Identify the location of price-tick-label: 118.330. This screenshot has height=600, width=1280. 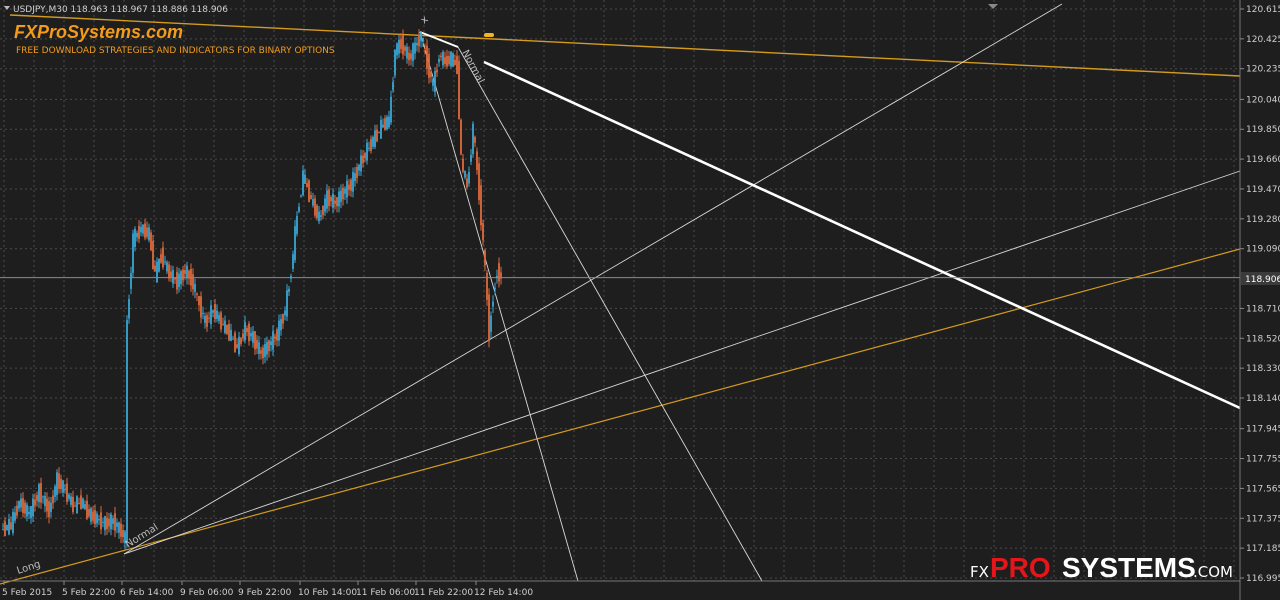
(1263, 369).